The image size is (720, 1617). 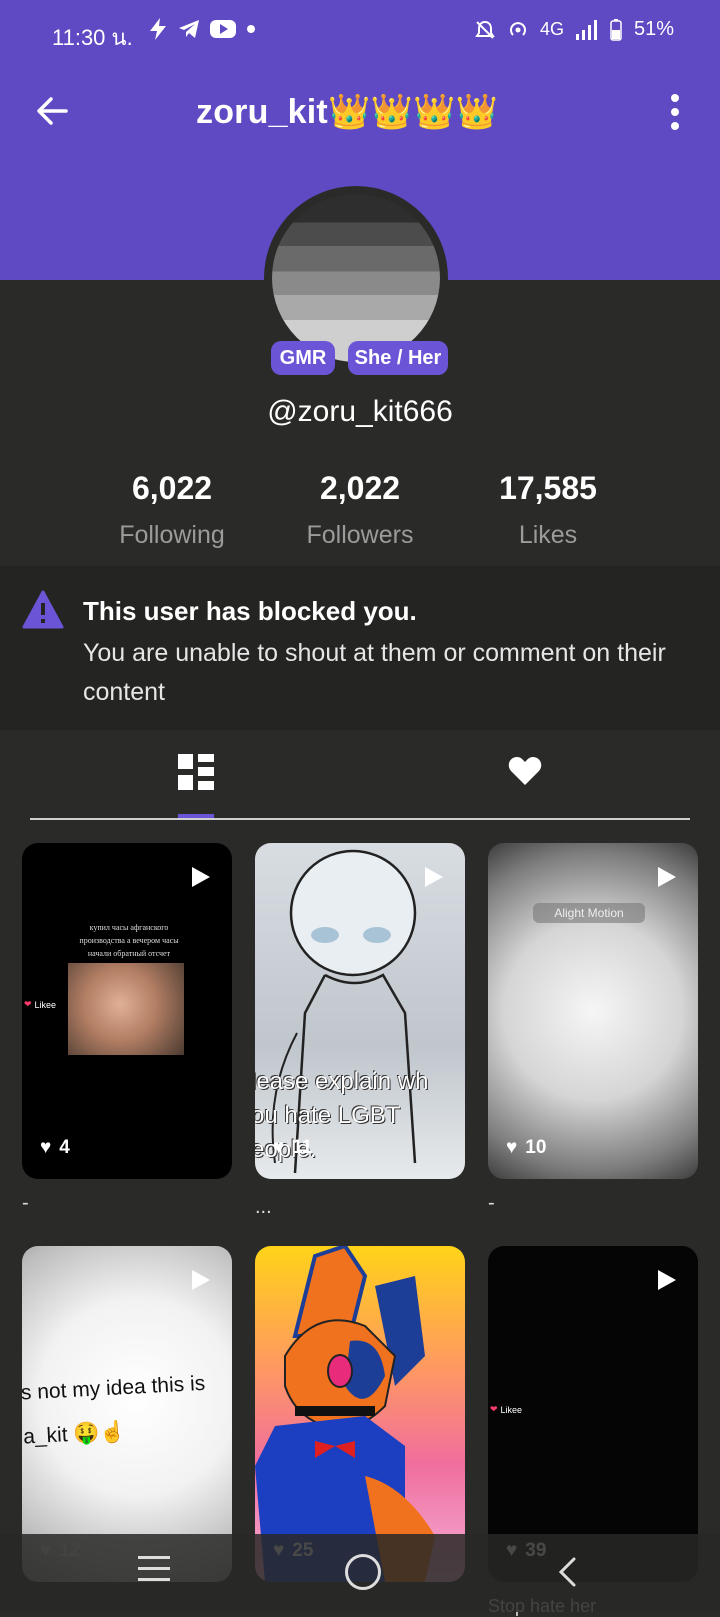 What do you see at coordinates (114, 1410) in the screenshot?
I see `video-overlay-text: s not my idea this is a_kit 🤑☝️` at bounding box center [114, 1410].